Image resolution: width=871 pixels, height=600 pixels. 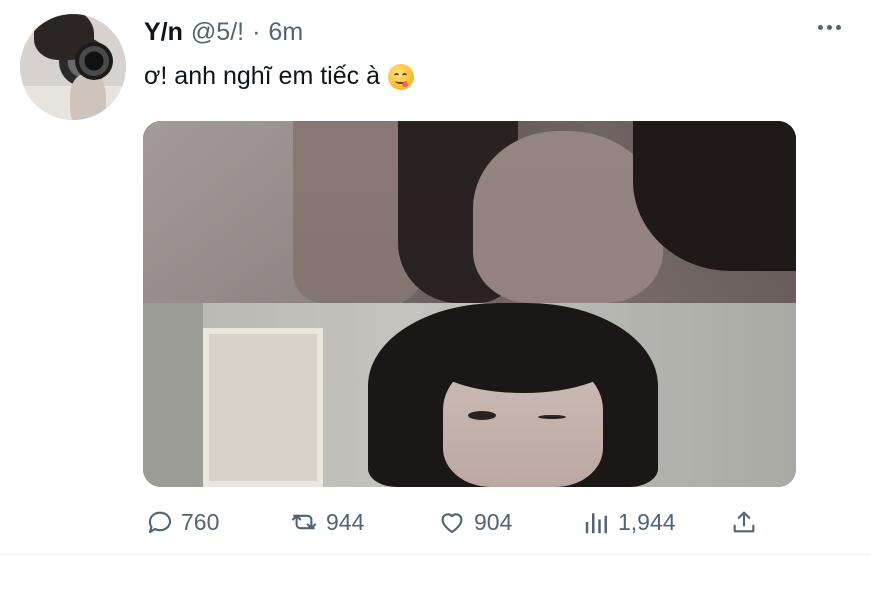 I want to click on tweet-text: ơ! anh nghĩ em tiếc à, so click(x=279, y=76).